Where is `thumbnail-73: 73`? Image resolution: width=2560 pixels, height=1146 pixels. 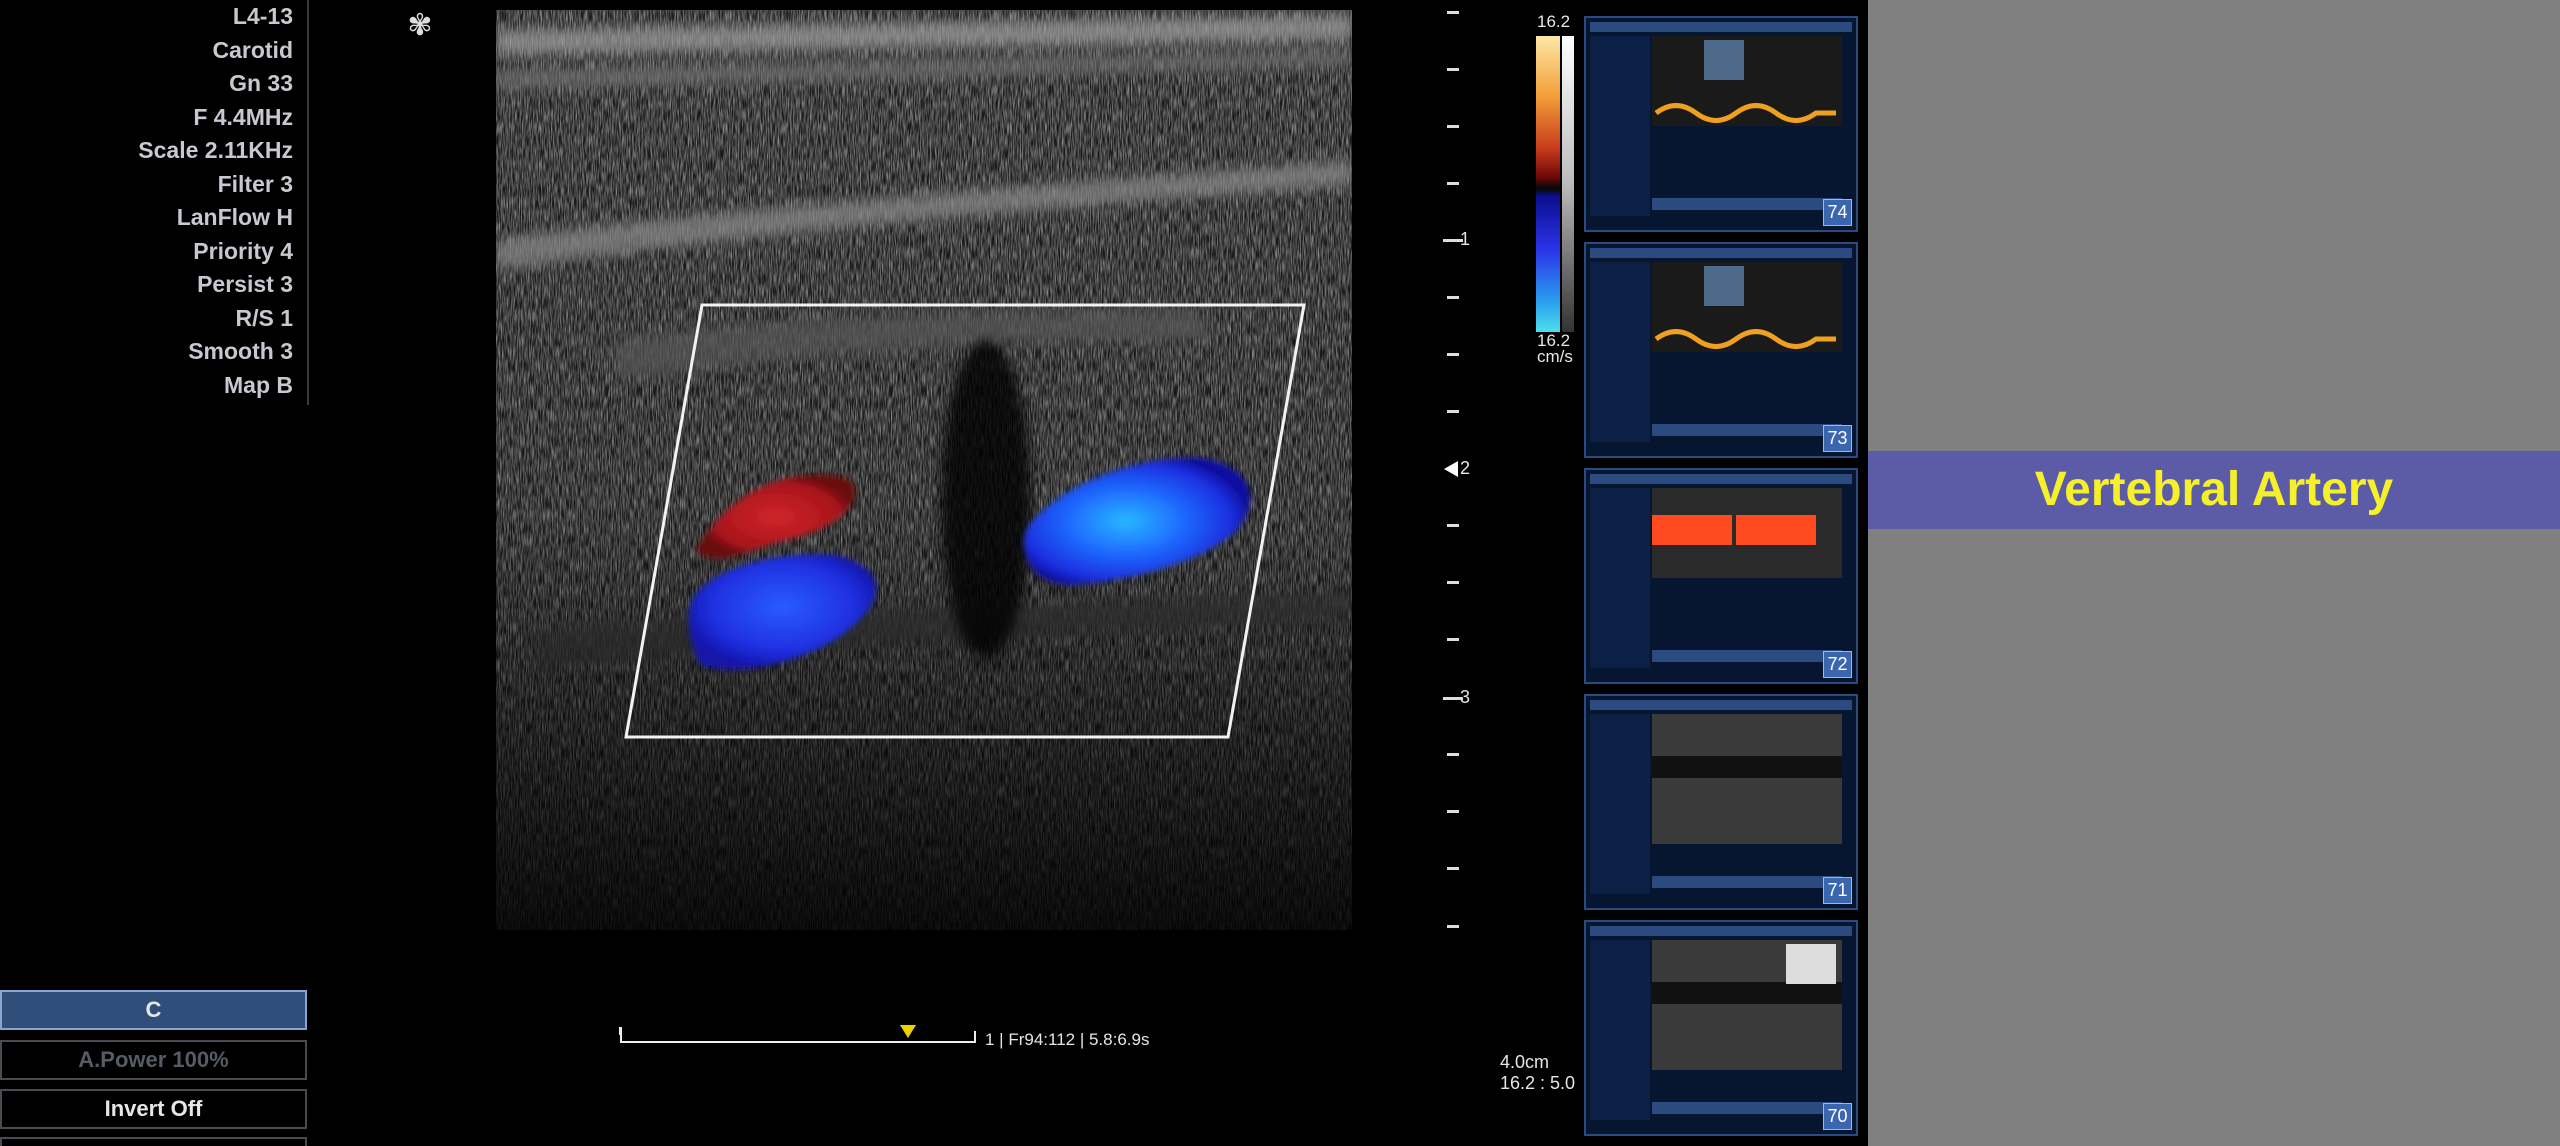
thumbnail-73: 73 is located at coordinates (1721, 350).